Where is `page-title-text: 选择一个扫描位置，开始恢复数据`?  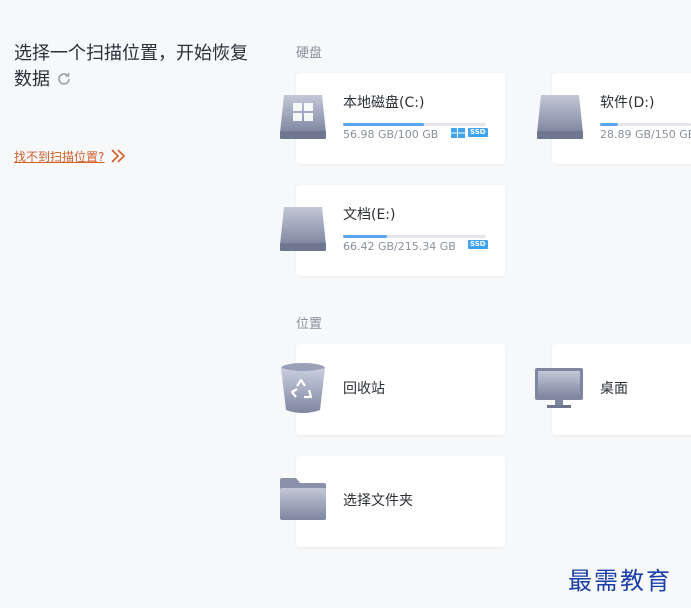 page-title-text: 选择一个扫描位置，开始恢复数据 is located at coordinates (131, 66).